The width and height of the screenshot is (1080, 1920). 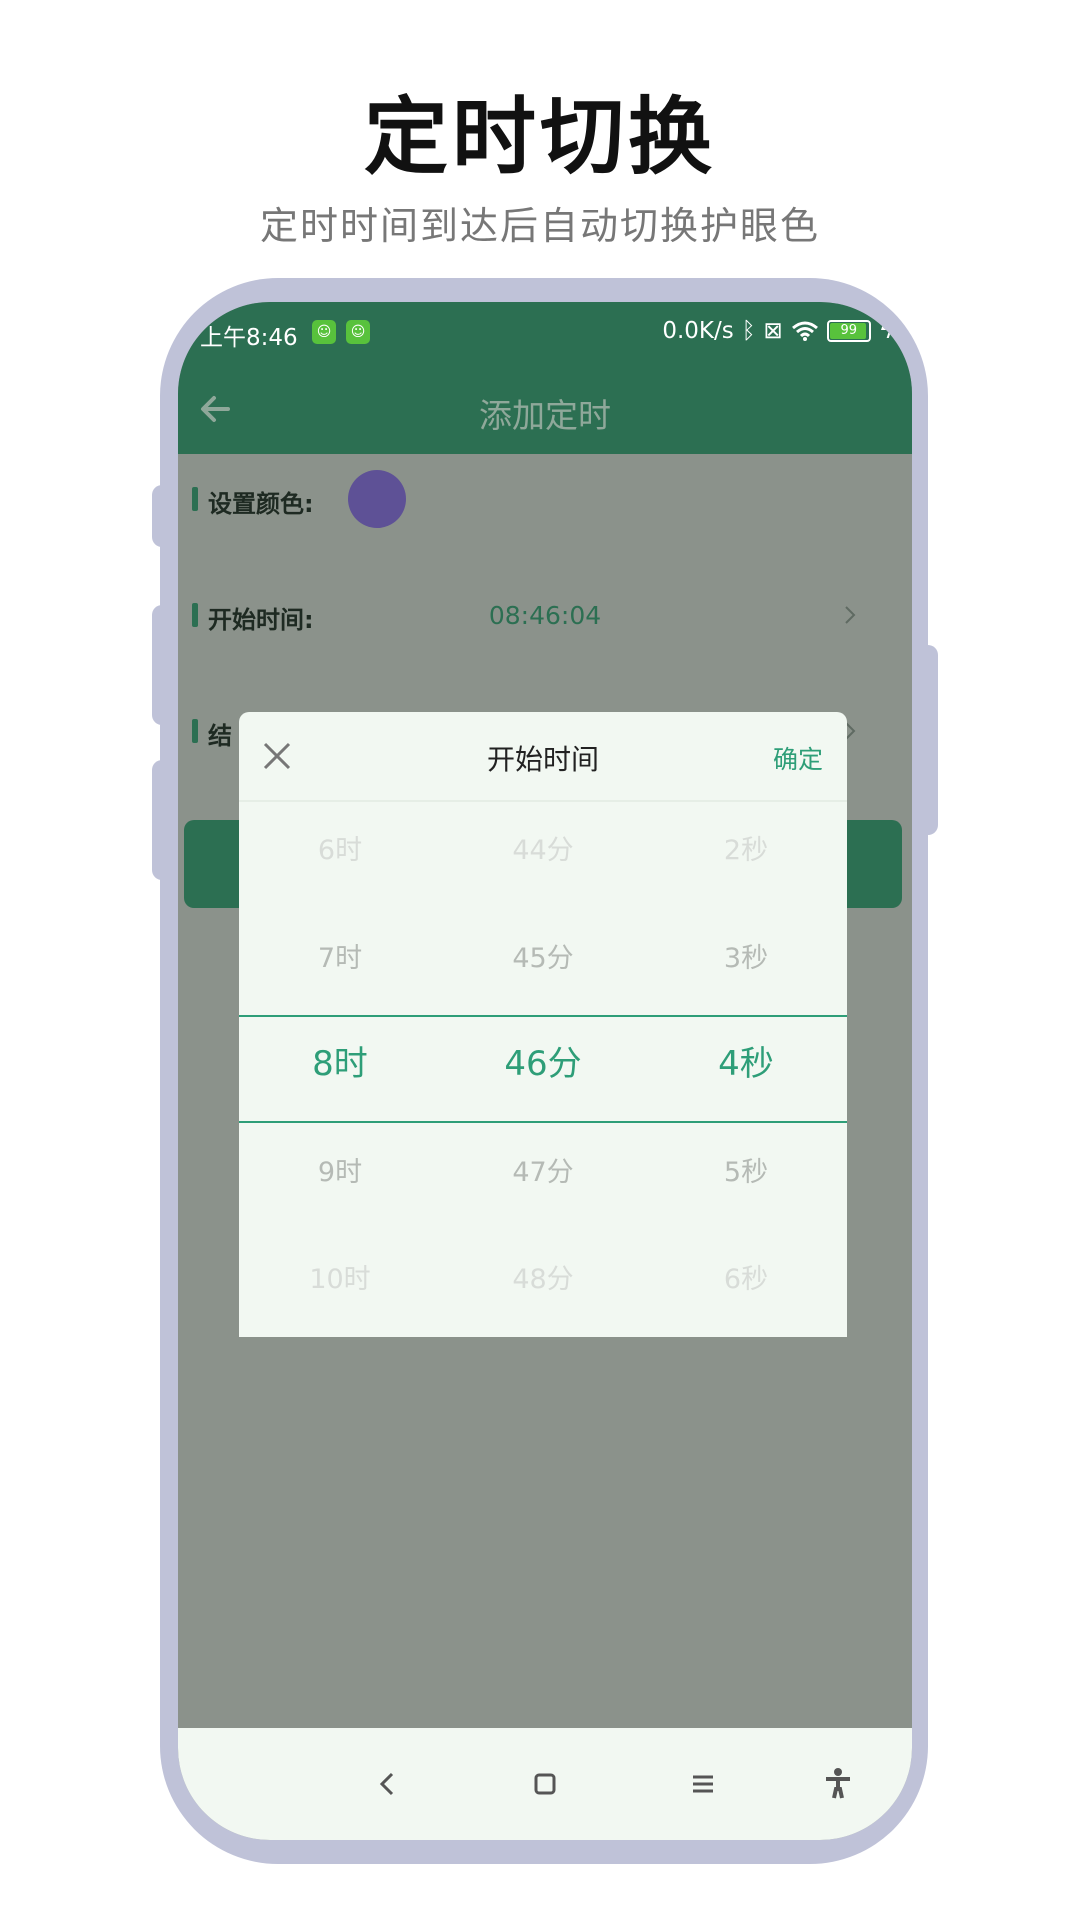 What do you see at coordinates (542, 759) in the screenshot?
I see `dialog-title: 开始时间` at bounding box center [542, 759].